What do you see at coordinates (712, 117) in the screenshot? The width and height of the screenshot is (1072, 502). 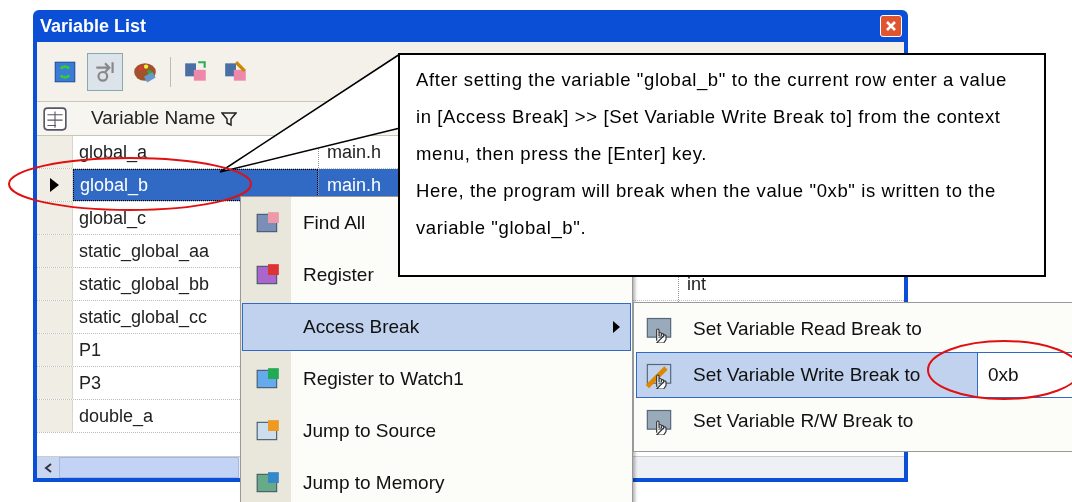 I see `callout-text: After setting the variable "global_b" to the current row enter a value in [Access Break] >> [Set Variable Write Break to] from the context menu, then press the [Enter] key.` at bounding box center [712, 117].